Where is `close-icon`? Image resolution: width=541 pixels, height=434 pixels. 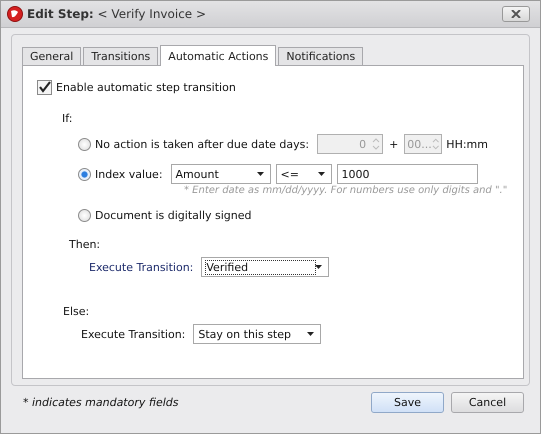
close-icon is located at coordinates (516, 14).